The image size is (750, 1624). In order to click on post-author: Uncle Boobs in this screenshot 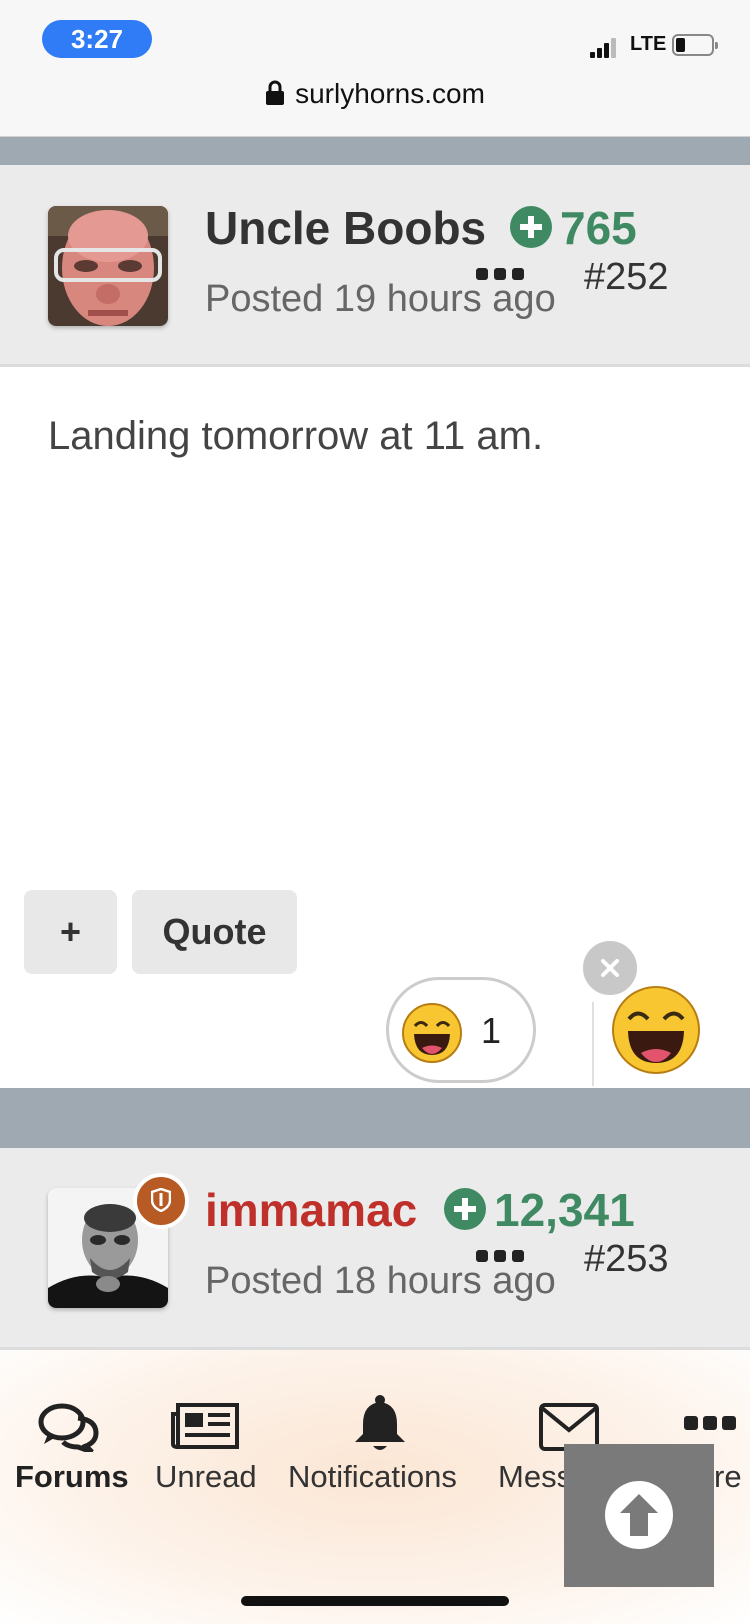, I will do `click(345, 228)`.